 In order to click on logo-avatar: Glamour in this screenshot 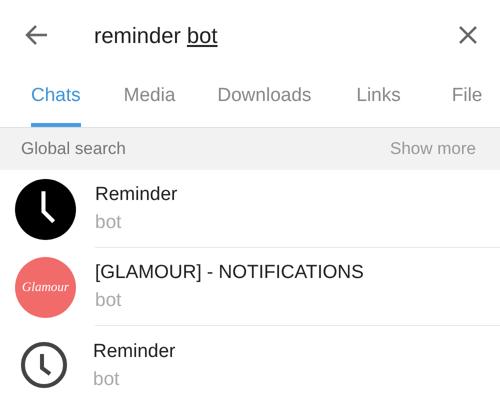, I will do `click(45, 287)`.